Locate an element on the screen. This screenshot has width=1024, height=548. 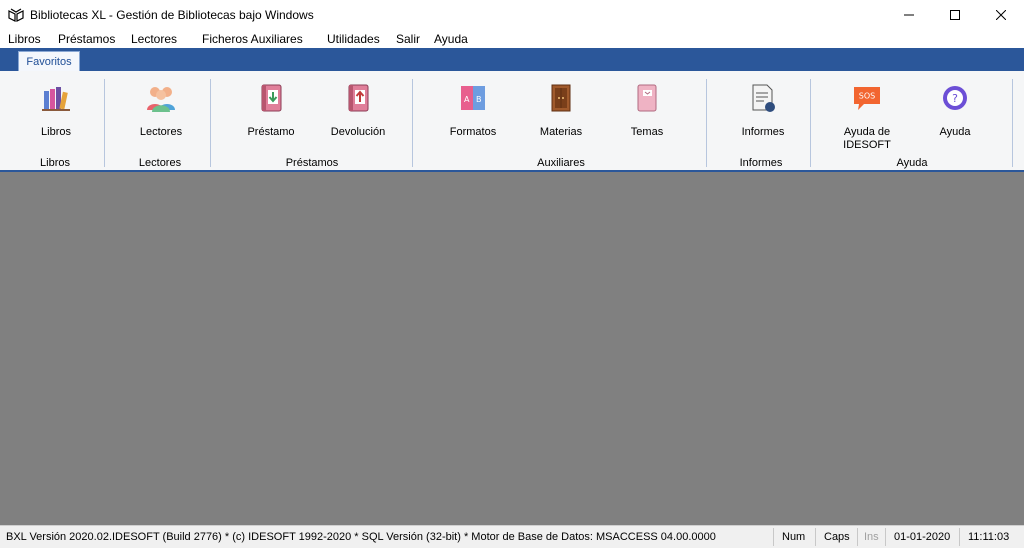
ayuda-idesoft-label: Ayuda de IDESOFT is located at coordinates (867, 138).